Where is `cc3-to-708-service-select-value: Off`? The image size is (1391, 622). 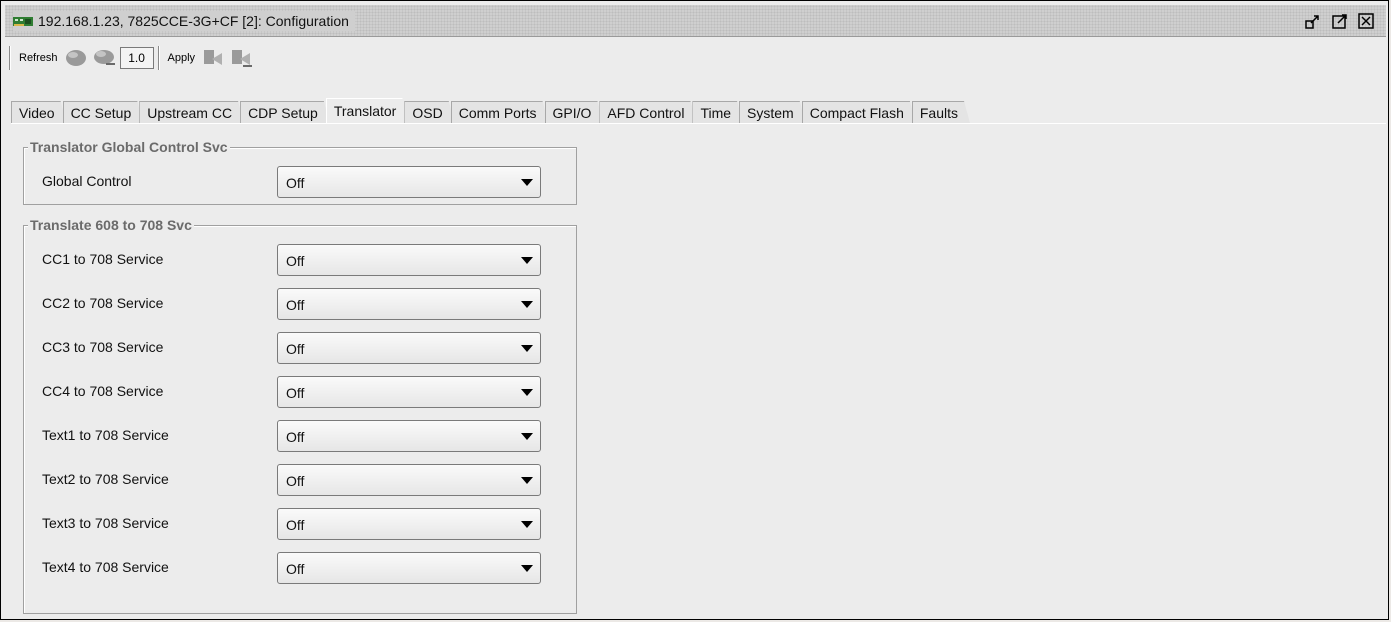
cc3-to-708-service-select-value: Off is located at coordinates (295, 349).